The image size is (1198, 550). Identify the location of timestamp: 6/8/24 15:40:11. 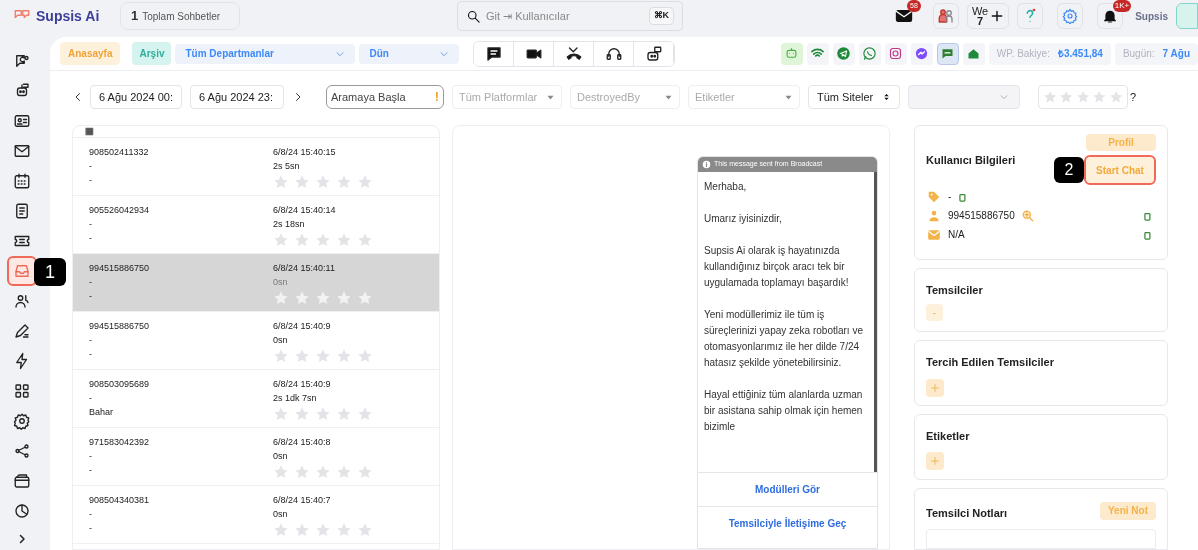
(304, 268).